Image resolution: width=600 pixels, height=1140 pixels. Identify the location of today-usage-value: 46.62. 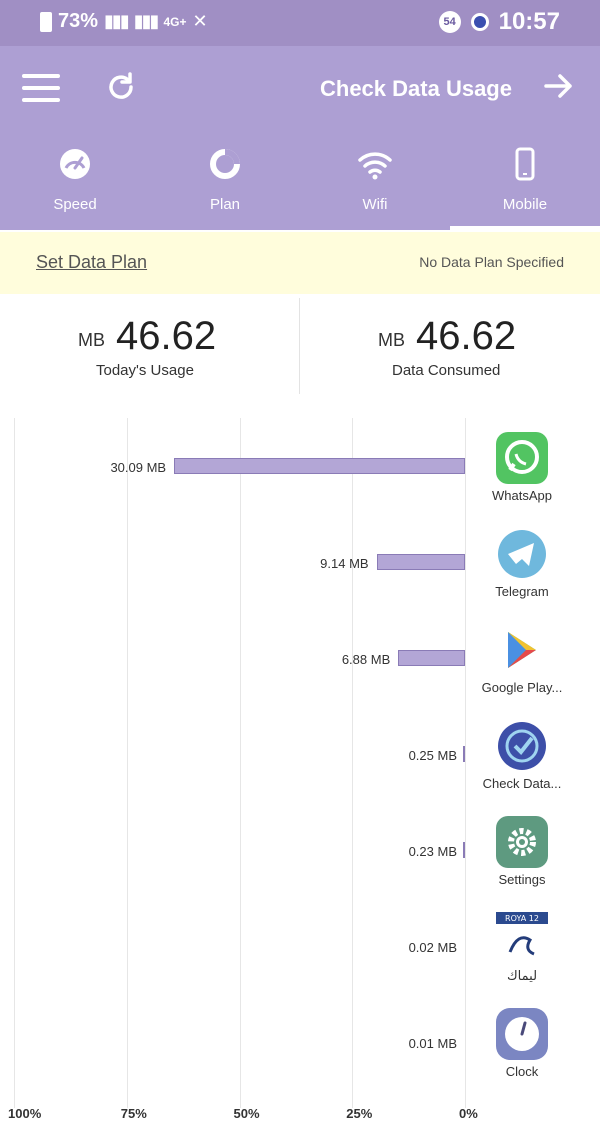
(166, 336).